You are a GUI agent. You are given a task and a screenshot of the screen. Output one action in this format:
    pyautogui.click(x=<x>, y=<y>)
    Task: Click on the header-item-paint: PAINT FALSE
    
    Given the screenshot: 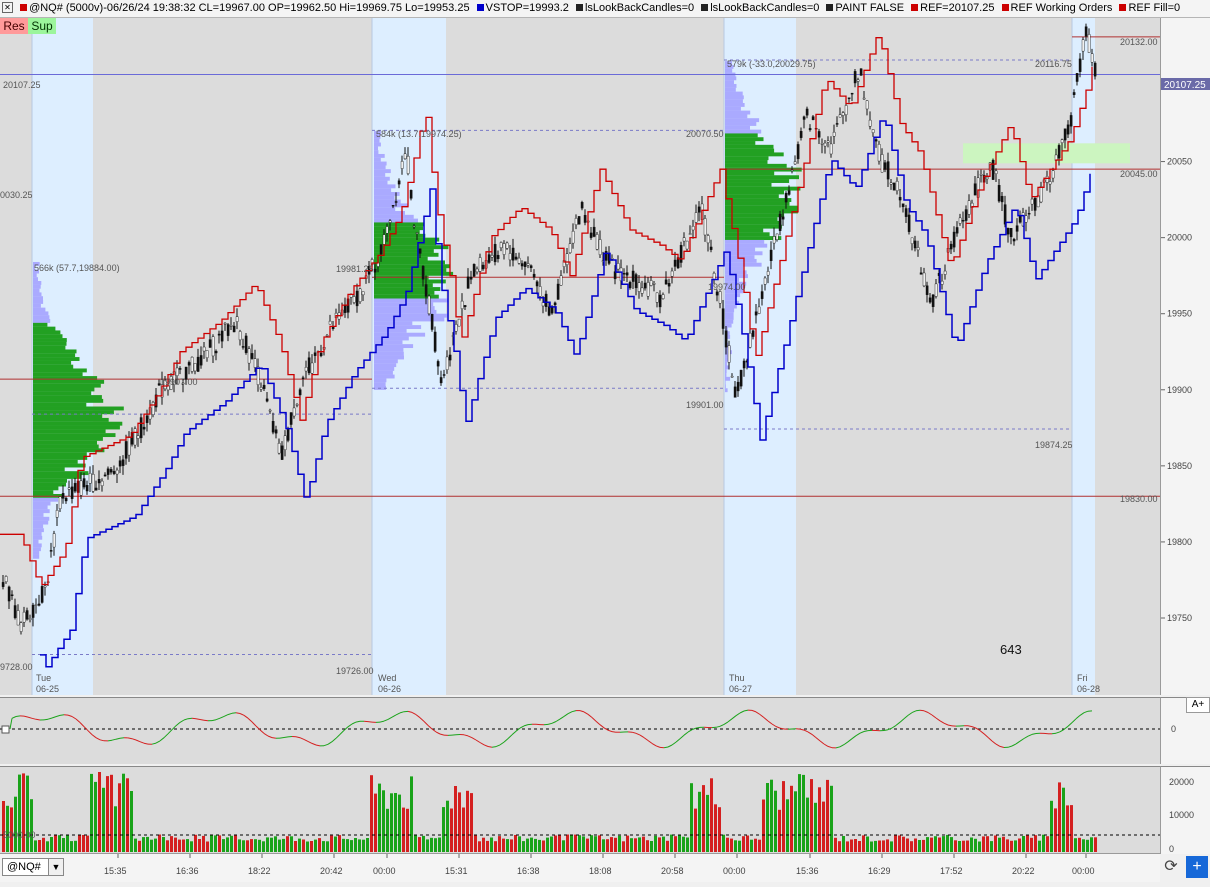 What is the action you would take?
    pyautogui.click(x=865, y=8)
    